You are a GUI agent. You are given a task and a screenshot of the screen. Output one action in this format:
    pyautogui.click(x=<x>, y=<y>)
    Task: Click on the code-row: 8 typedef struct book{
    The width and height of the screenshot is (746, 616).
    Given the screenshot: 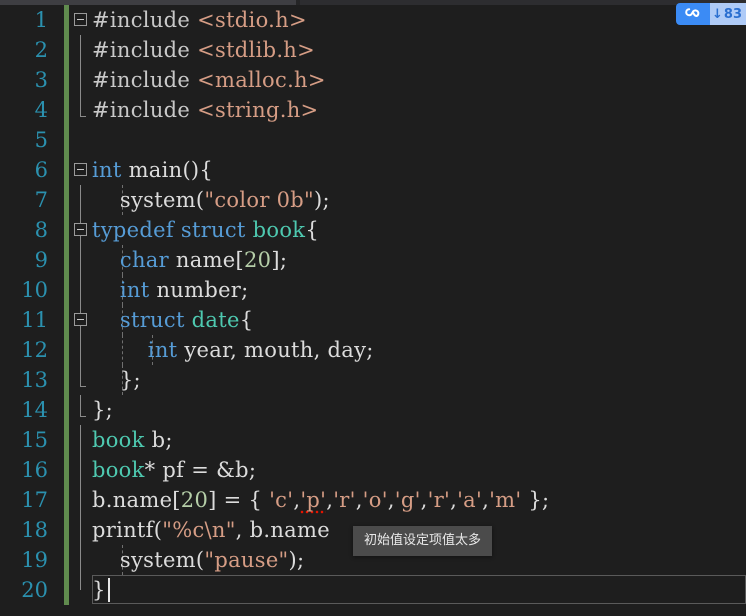 What is the action you would take?
    pyautogui.click(x=373, y=230)
    